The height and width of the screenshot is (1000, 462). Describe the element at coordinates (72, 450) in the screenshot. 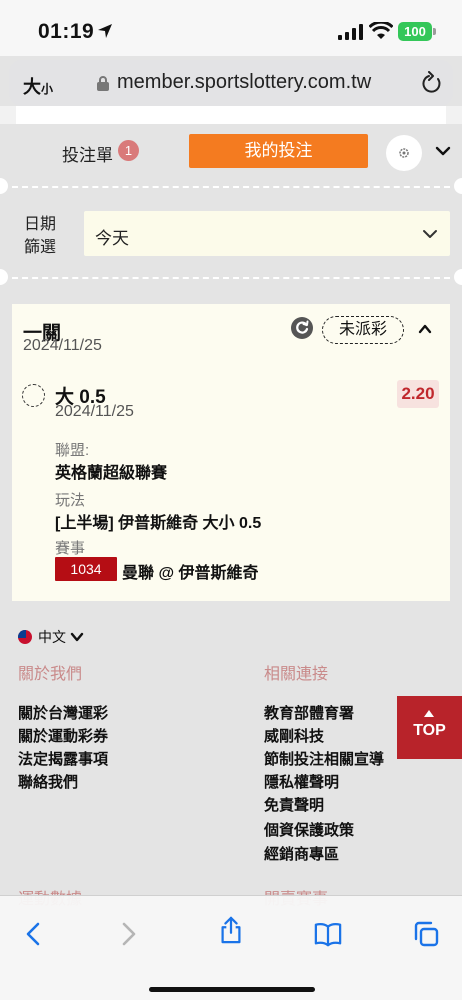

I see `league-label: 聯盟:` at that location.